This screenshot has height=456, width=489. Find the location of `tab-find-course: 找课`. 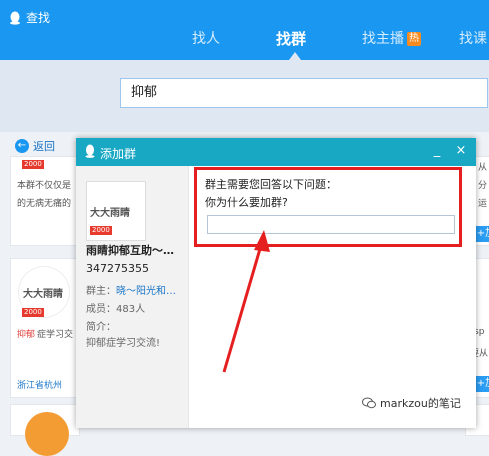

tab-find-course: 找课 is located at coordinates (473, 38).